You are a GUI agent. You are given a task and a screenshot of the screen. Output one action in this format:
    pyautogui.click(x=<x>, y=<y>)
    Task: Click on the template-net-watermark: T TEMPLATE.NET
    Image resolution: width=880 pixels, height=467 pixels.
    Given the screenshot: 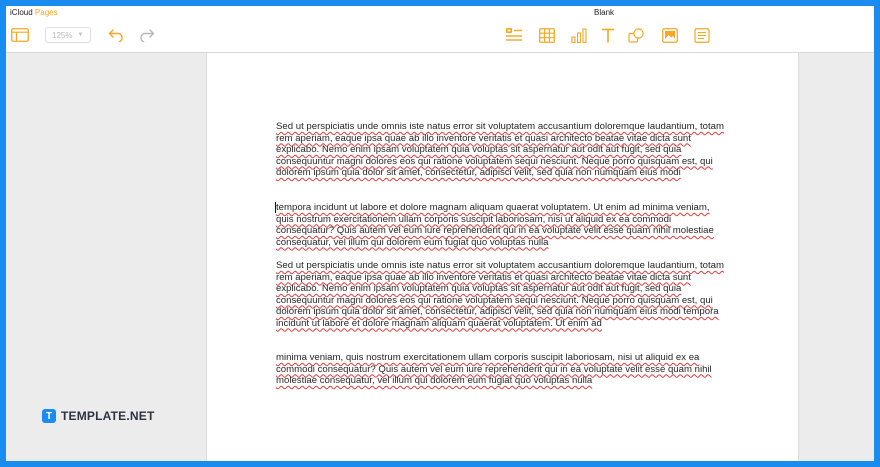 What is the action you would take?
    pyautogui.click(x=98, y=416)
    